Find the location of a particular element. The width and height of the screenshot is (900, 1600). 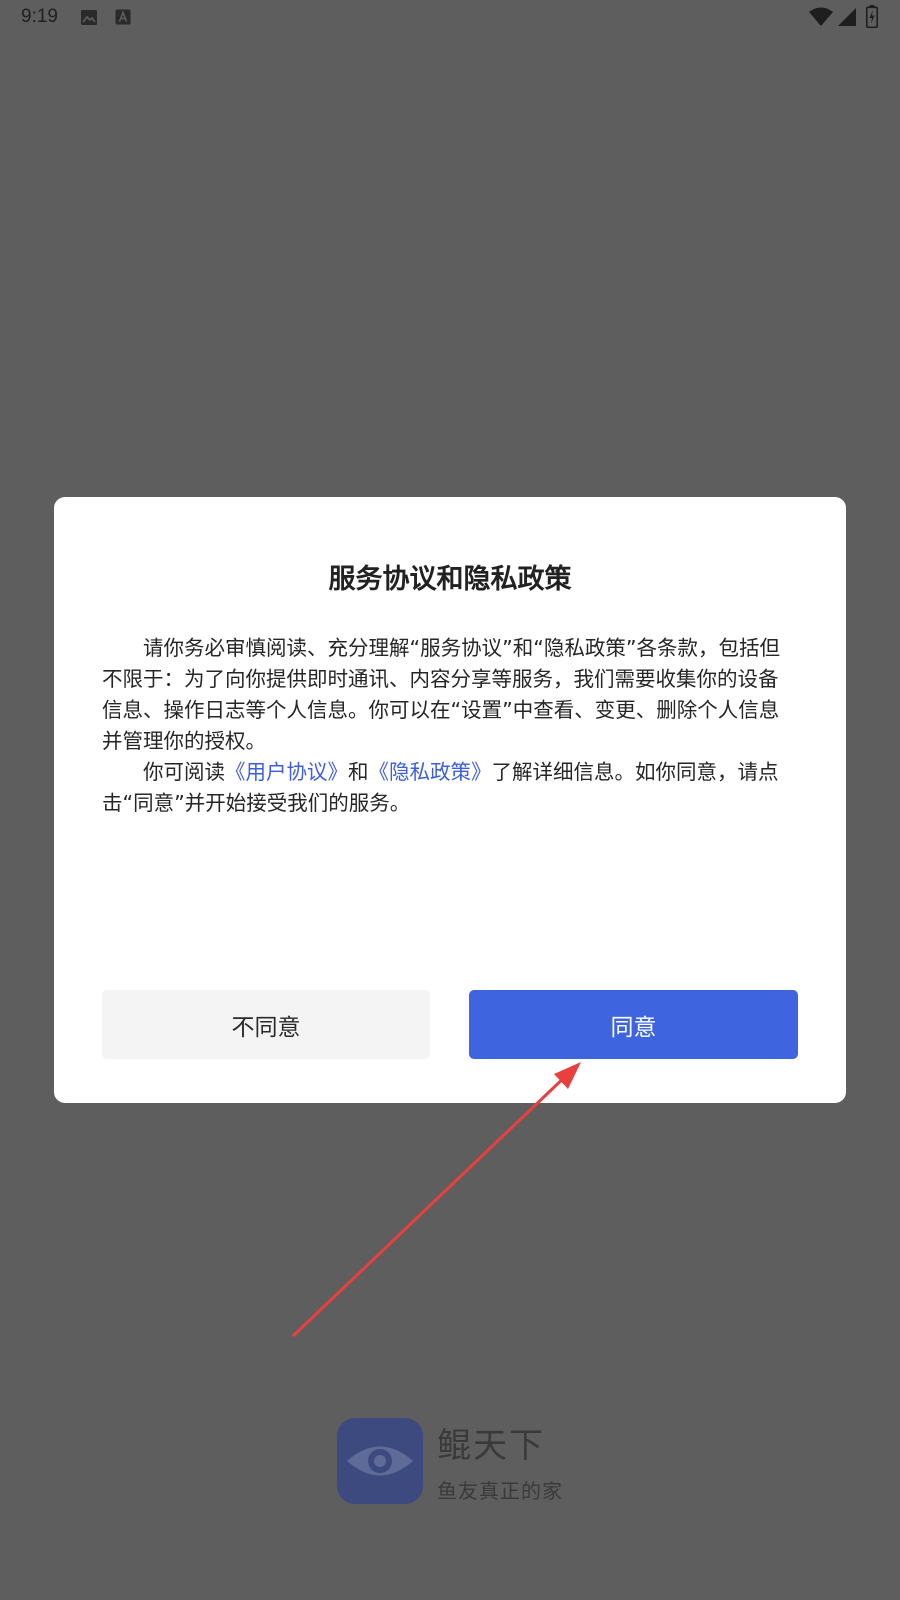

app-tagline: 鱼友真正的家 is located at coordinates (500, 1491).